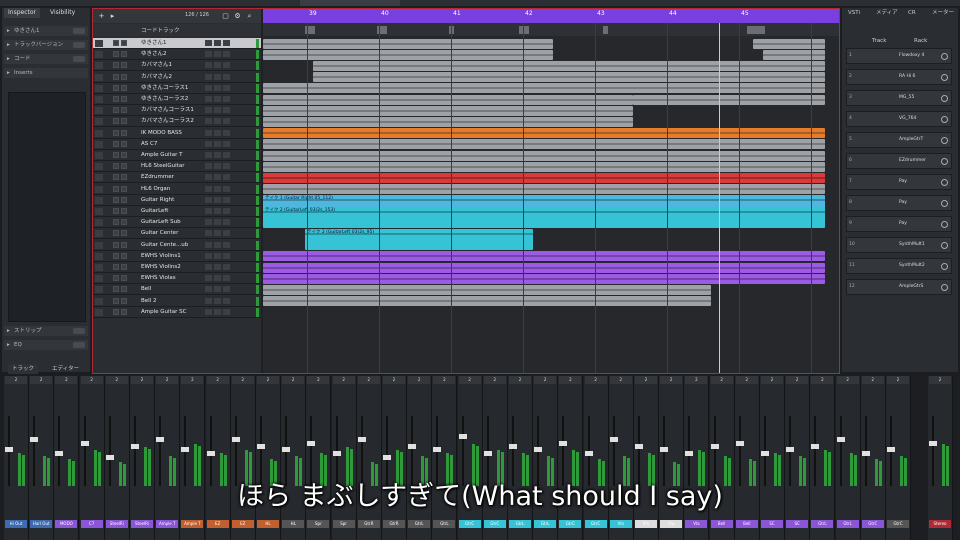 This screenshot has width=960, height=540. What do you see at coordinates (168, 458) in the screenshot?
I see `mixer-channel: 2 Ample T` at bounding box center [168, 458].